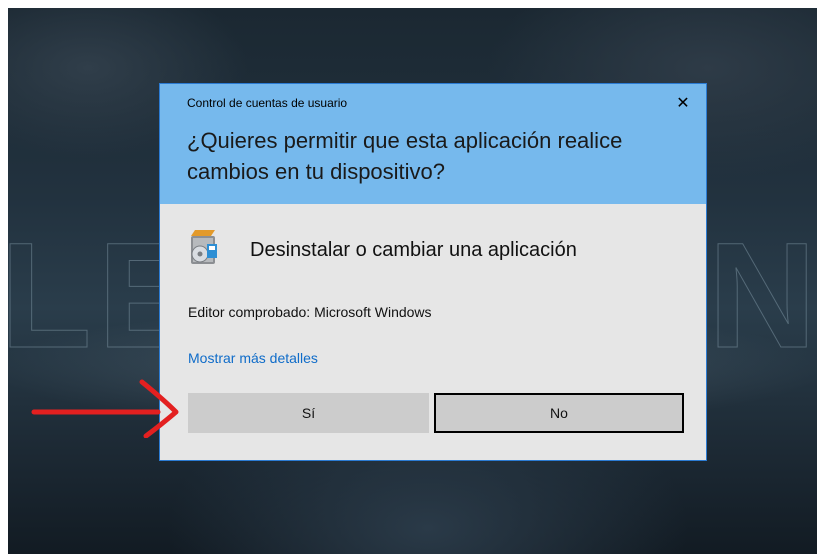 This screenshot has width=817, height=554. I want to click on show-details-link: Mostrar más detalles, so click(253, 358).